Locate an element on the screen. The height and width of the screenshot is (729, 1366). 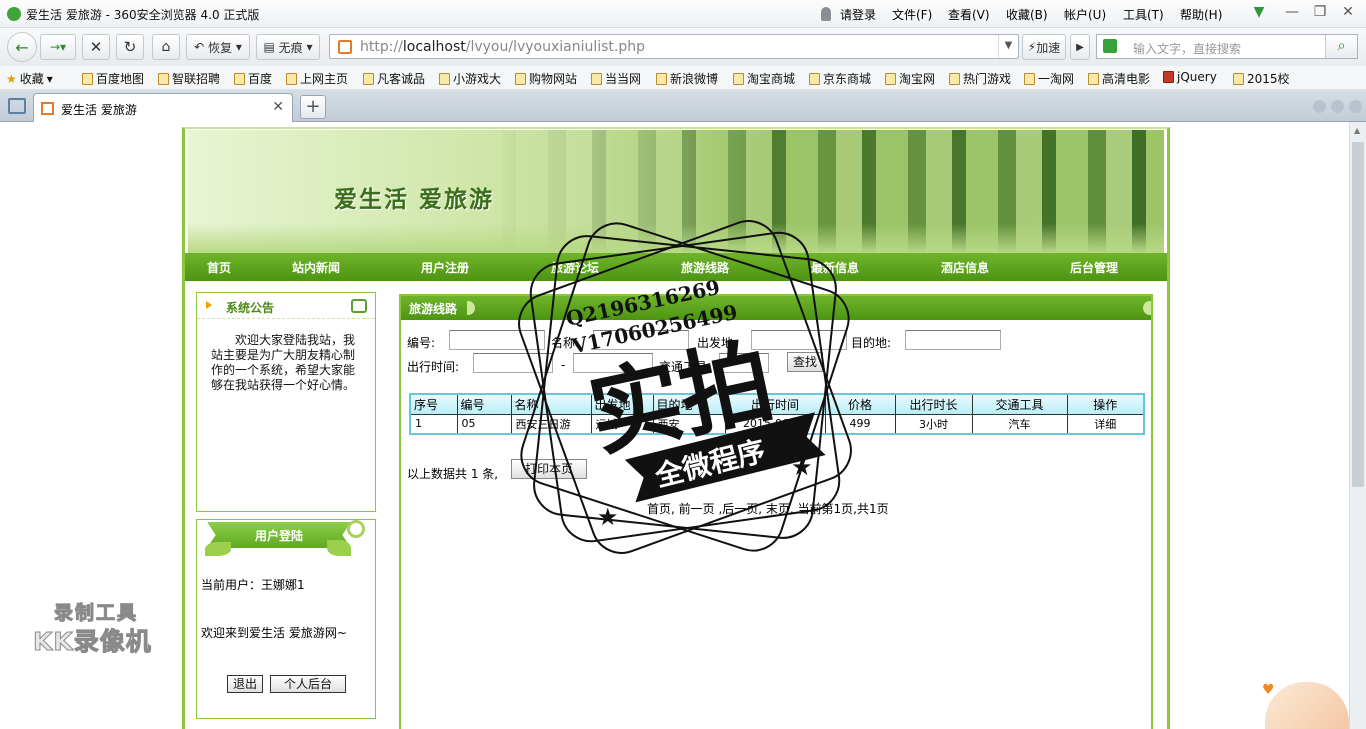
play-button: ▶ is located at coordinates (1080, 47).